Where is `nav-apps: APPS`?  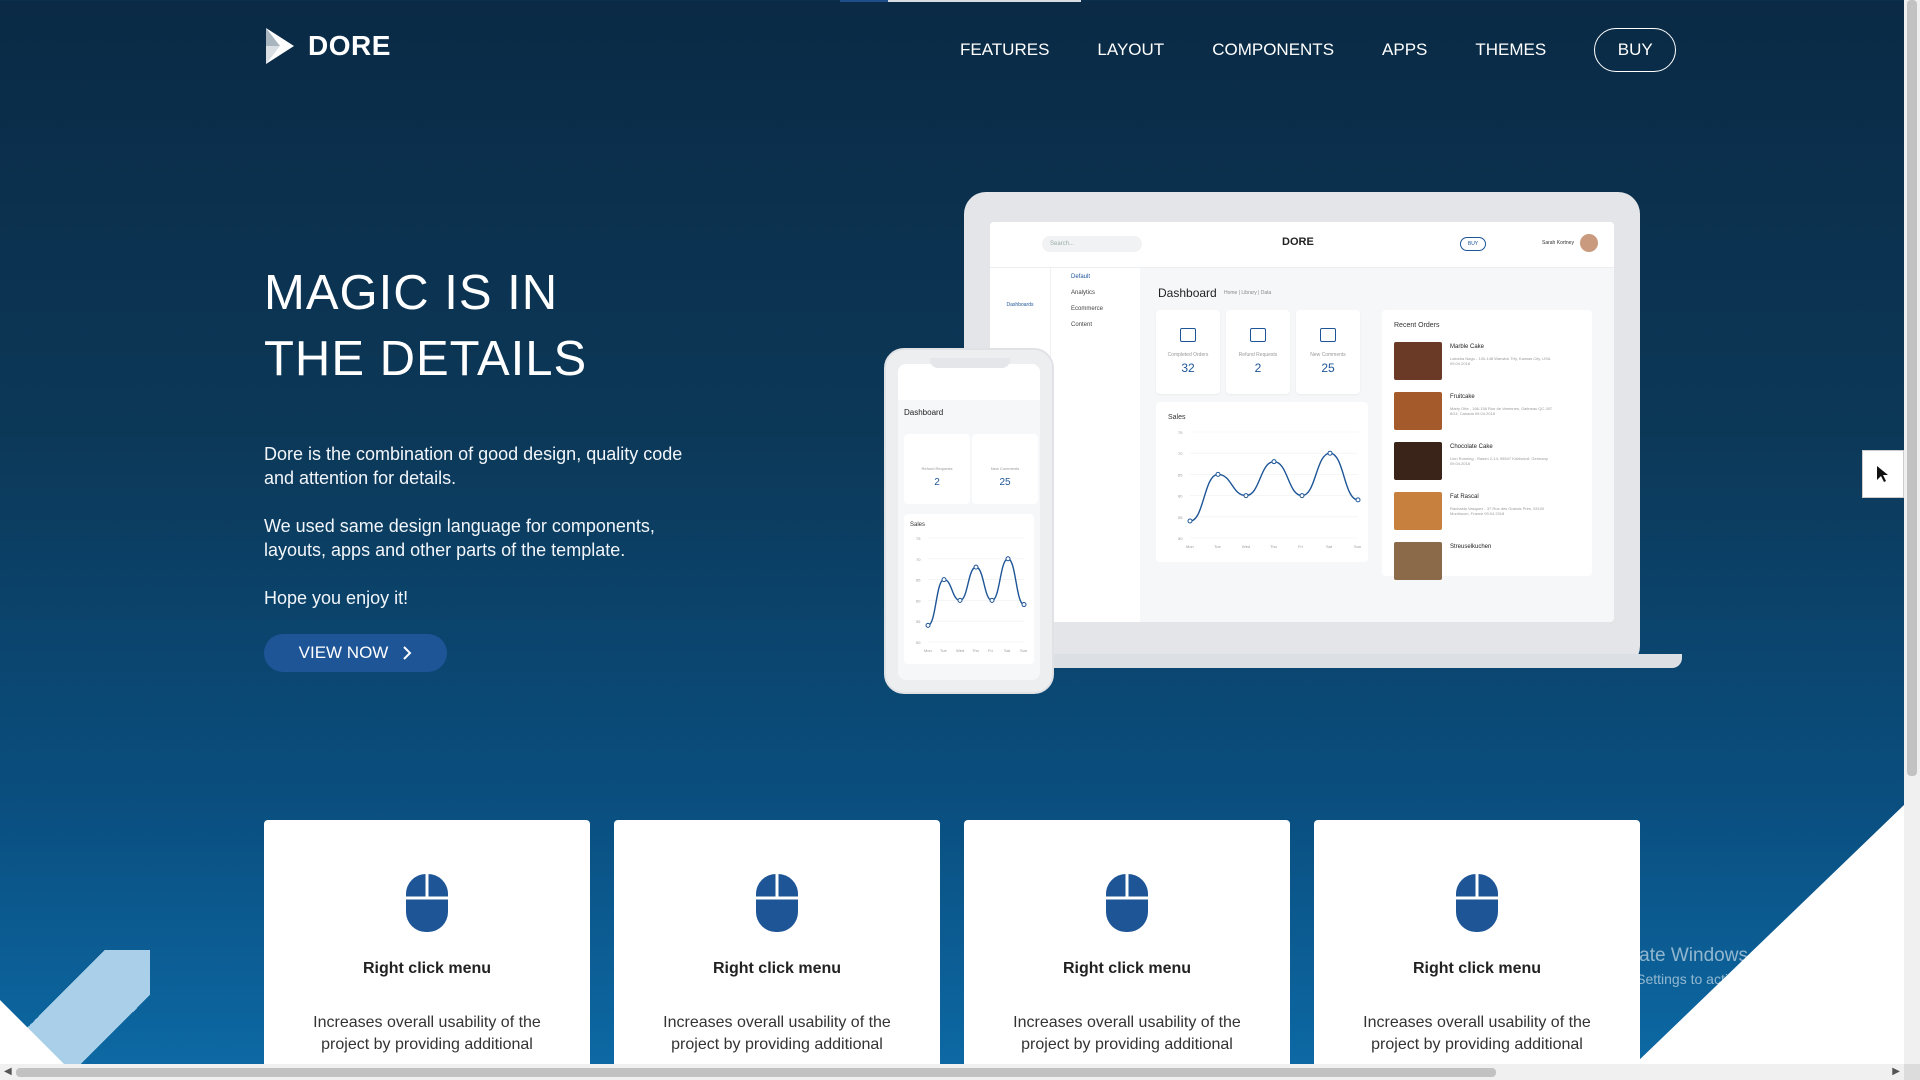
nav-apps: APPS is located at coordinates (1404, 50).